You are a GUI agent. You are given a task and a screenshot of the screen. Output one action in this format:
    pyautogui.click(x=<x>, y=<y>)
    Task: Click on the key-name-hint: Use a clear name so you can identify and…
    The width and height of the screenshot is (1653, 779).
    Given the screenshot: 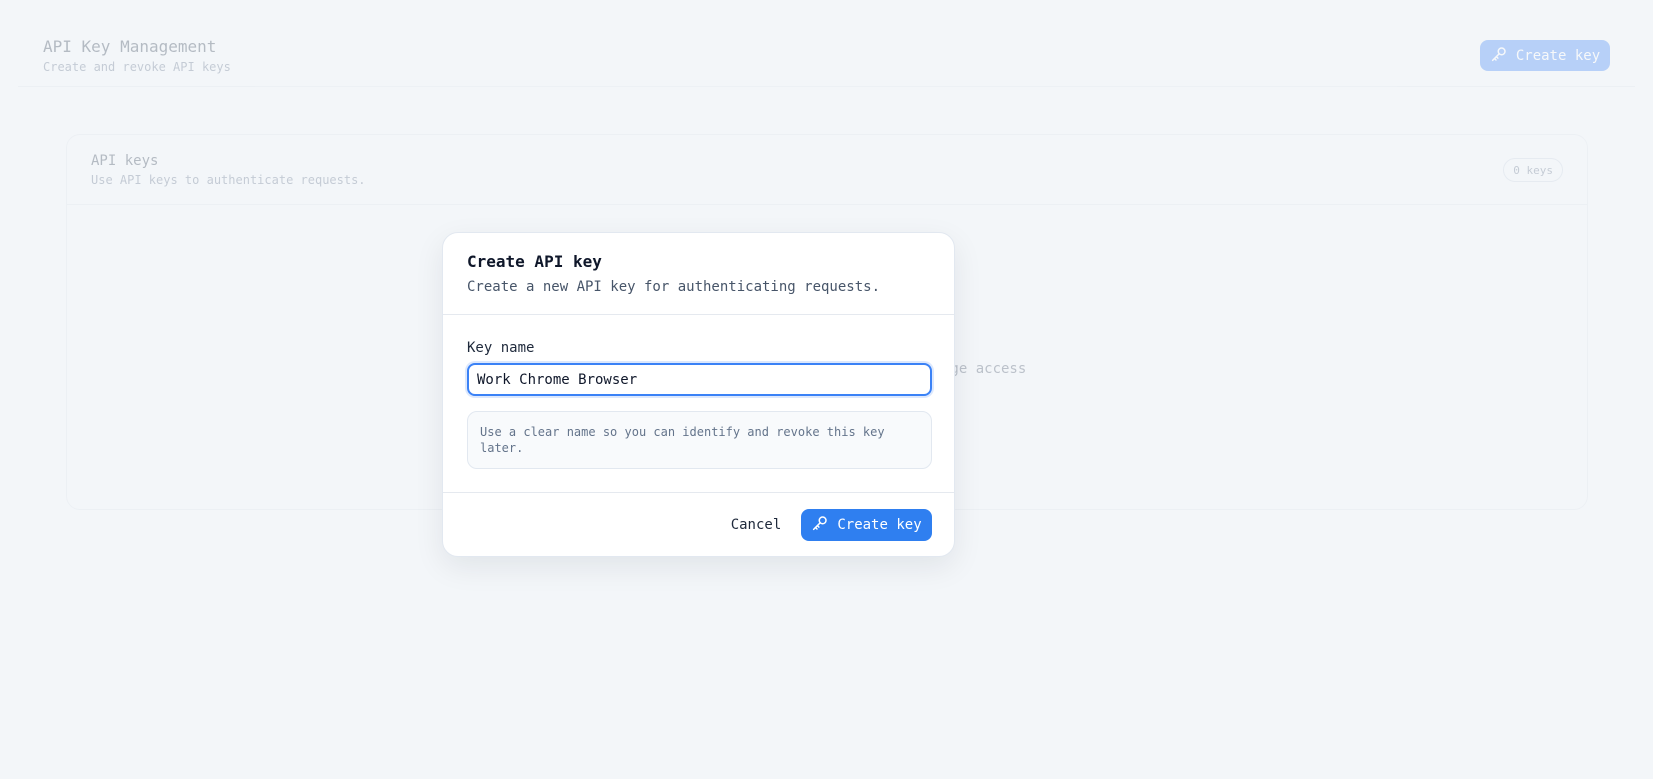 What is the action you would take?
    pyautogui.click(x=699, y=440)
    